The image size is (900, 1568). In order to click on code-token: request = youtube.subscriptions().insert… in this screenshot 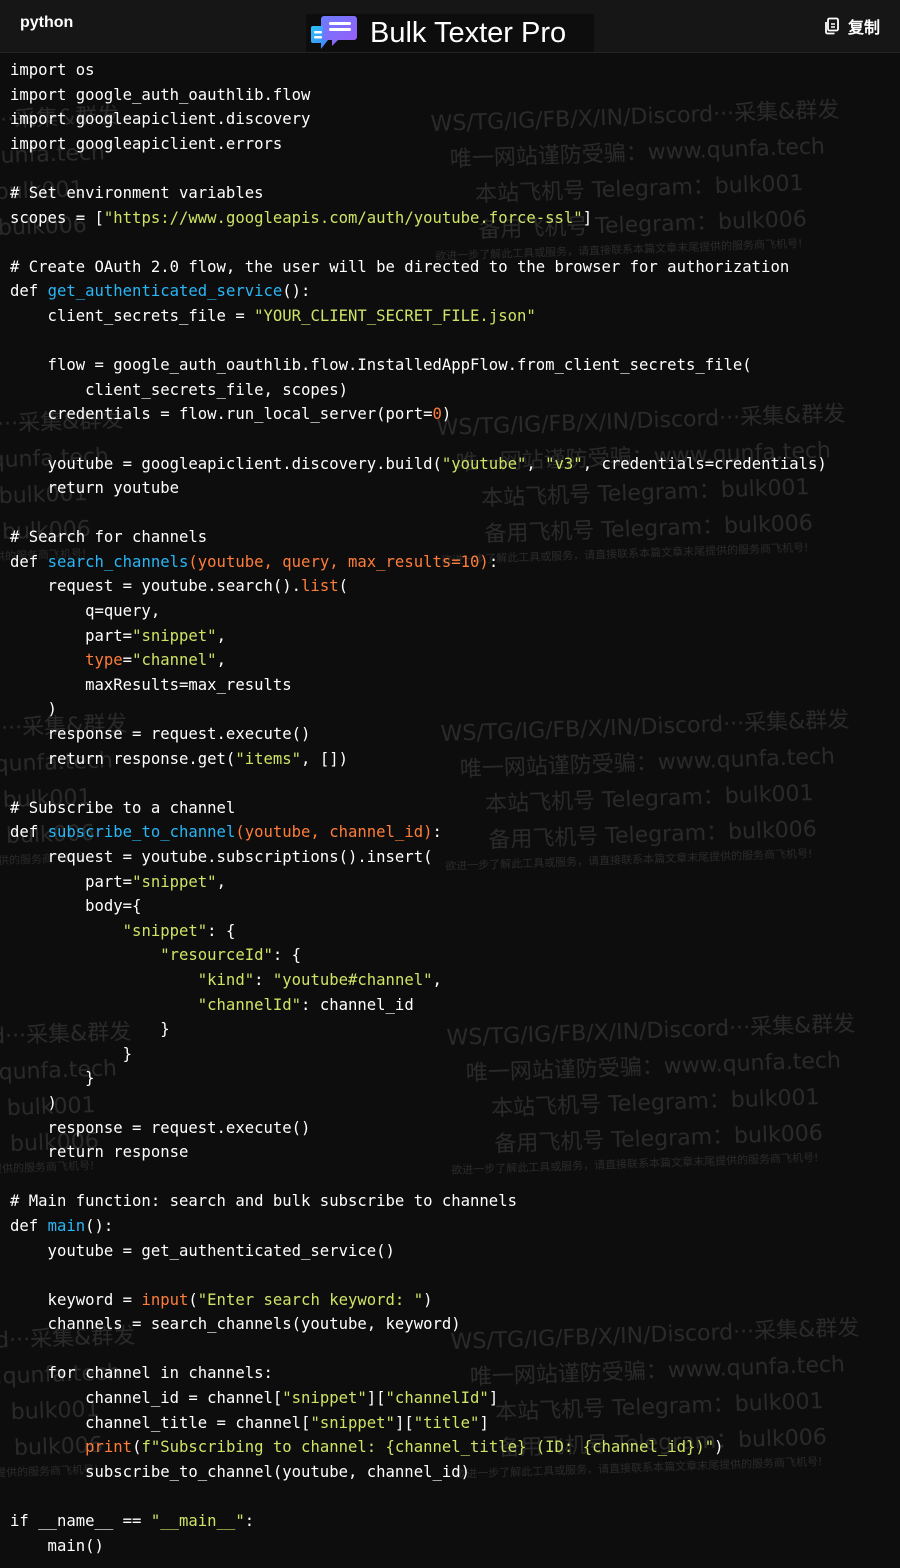, I will do `click(221, 857)`.